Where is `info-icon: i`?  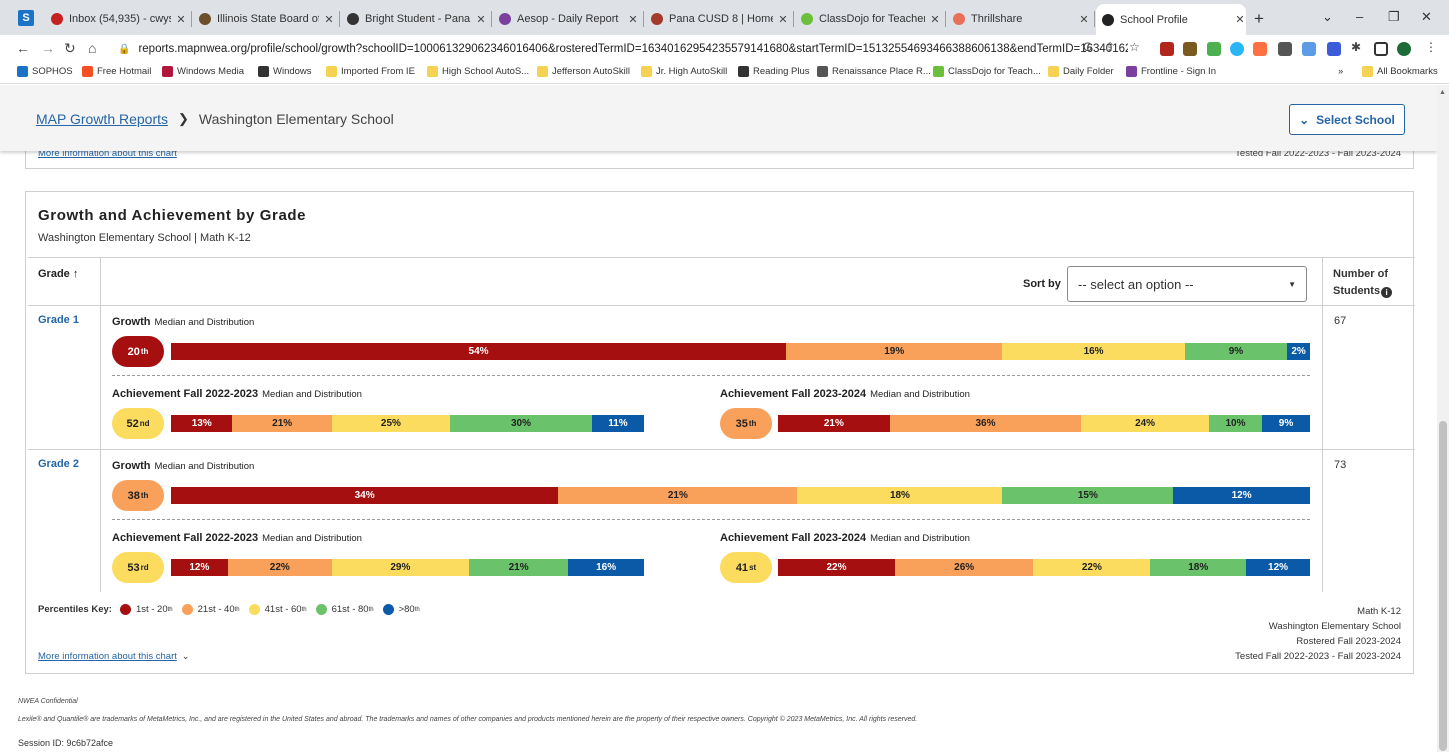
info-icon: i is located at coordinates (1387, 292).